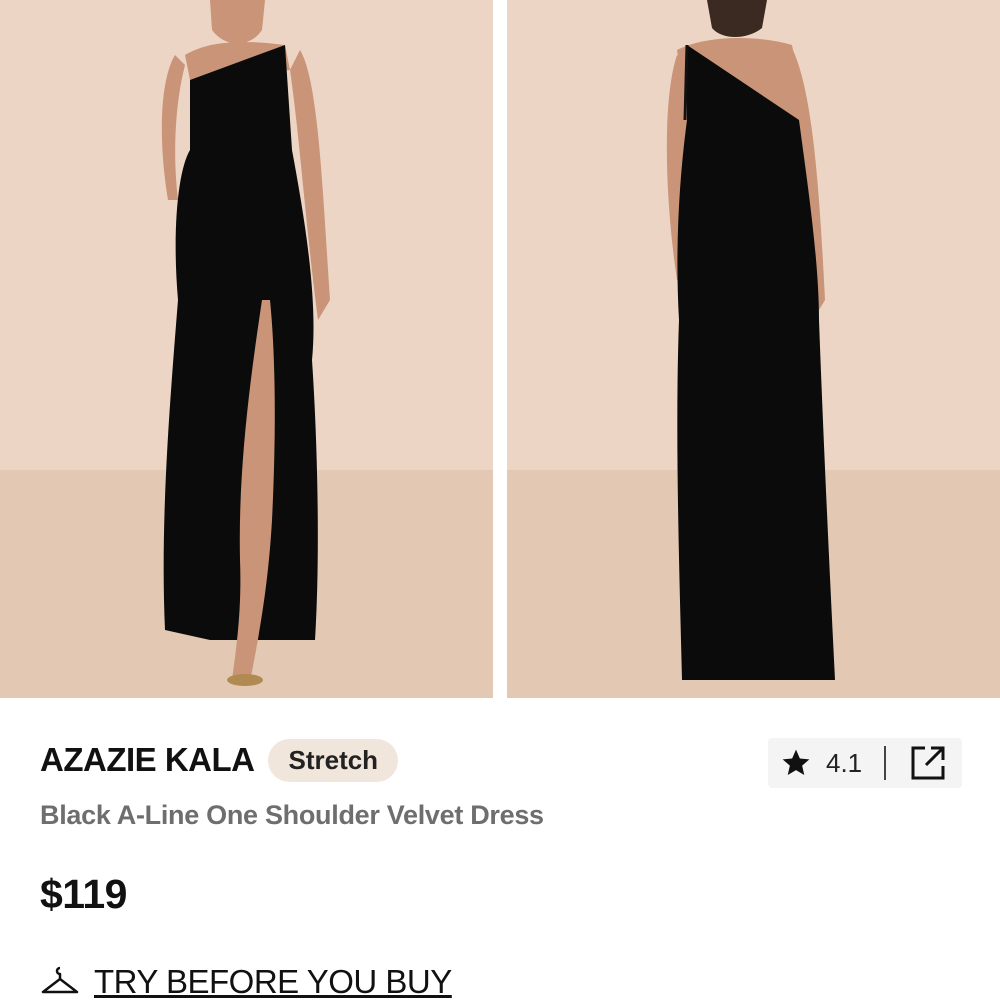 This screenshot has height=1000, width=1000. I want to click on star-icon, so click(796, 762).